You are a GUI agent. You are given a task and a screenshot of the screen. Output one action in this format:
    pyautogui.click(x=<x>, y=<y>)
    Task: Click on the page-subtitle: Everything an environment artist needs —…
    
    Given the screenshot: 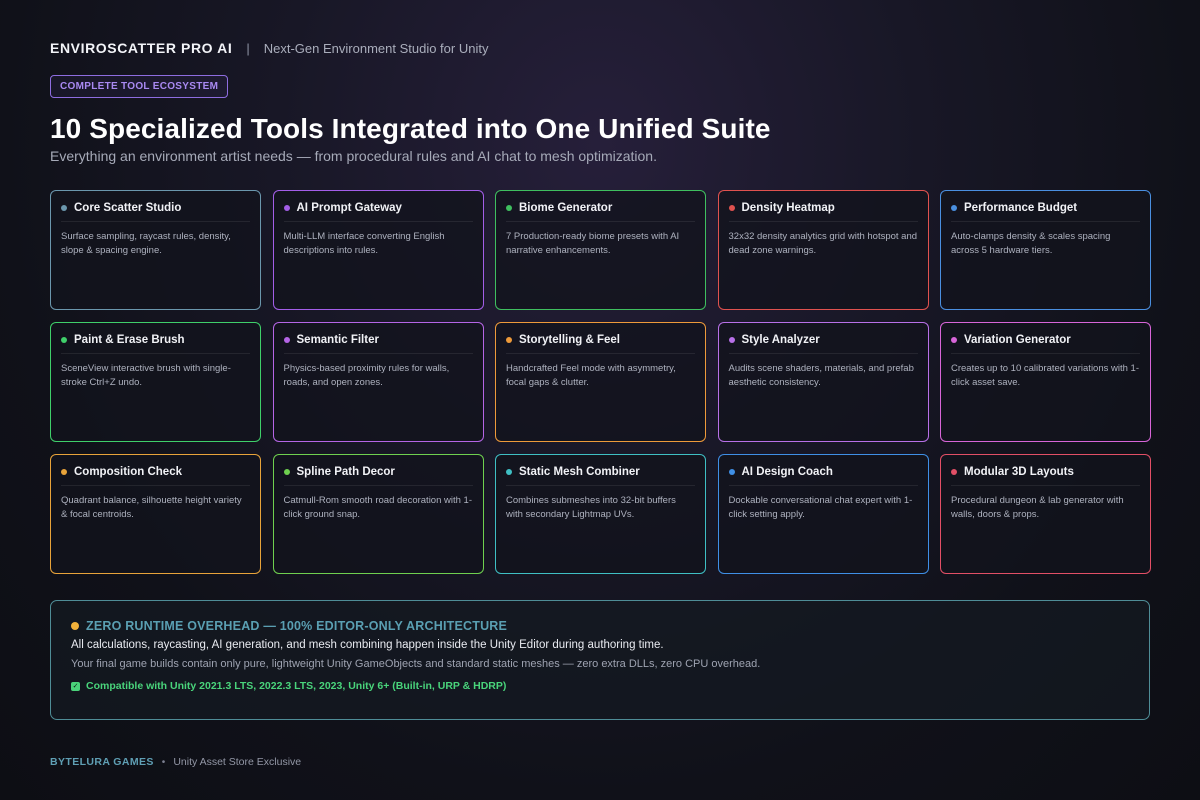 What is the action you would take?
    pyautogui.click(x=353, y=156)
    